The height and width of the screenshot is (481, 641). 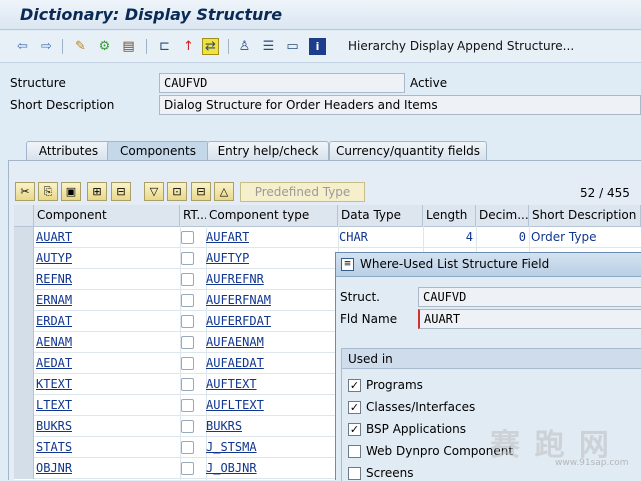 I want to click on forward-arrow-icon: ⇨, so click(x=46, y=46).